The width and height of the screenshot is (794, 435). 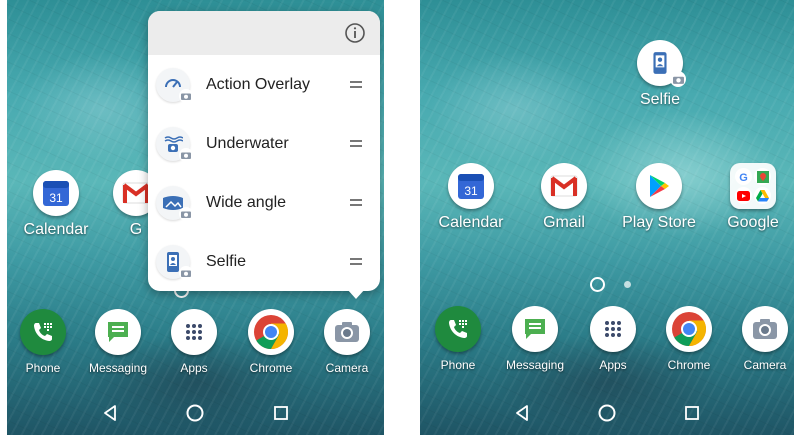 I want to click on page-indicator-current, so click(x=597, y=284).